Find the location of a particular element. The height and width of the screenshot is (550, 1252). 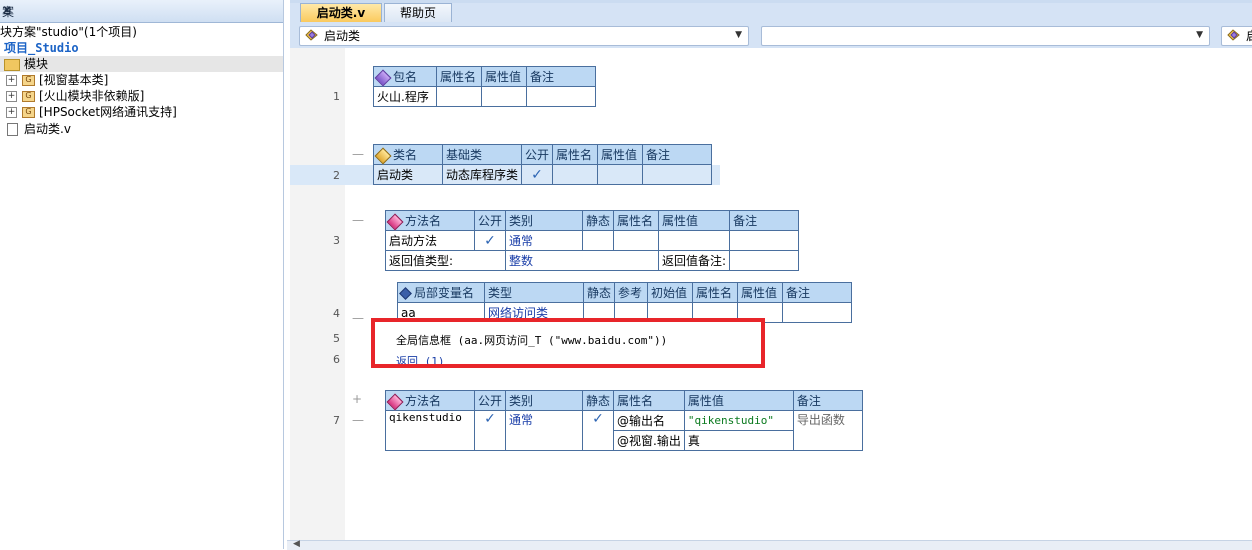

static-check: ✓ is located at coordinates (598, 430).